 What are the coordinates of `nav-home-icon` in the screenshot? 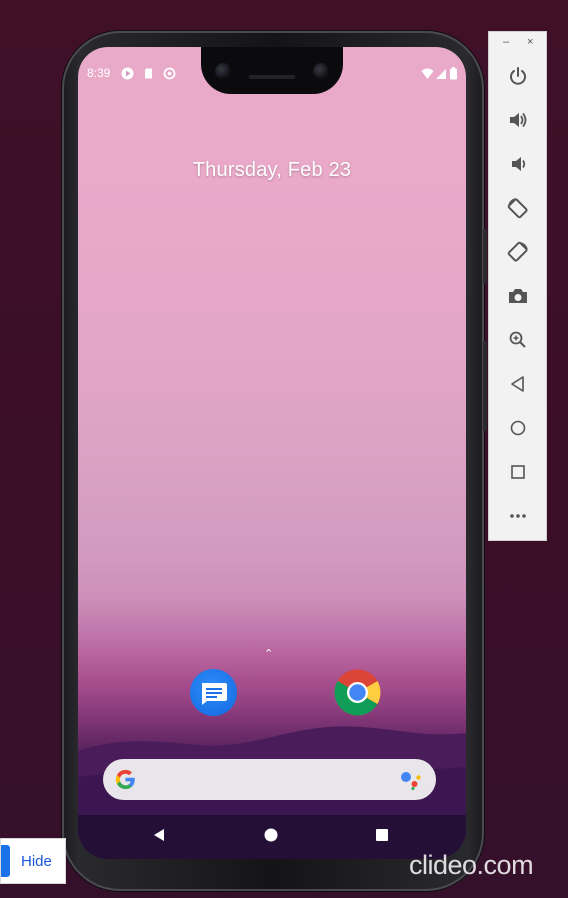 It's located at (271, 835).